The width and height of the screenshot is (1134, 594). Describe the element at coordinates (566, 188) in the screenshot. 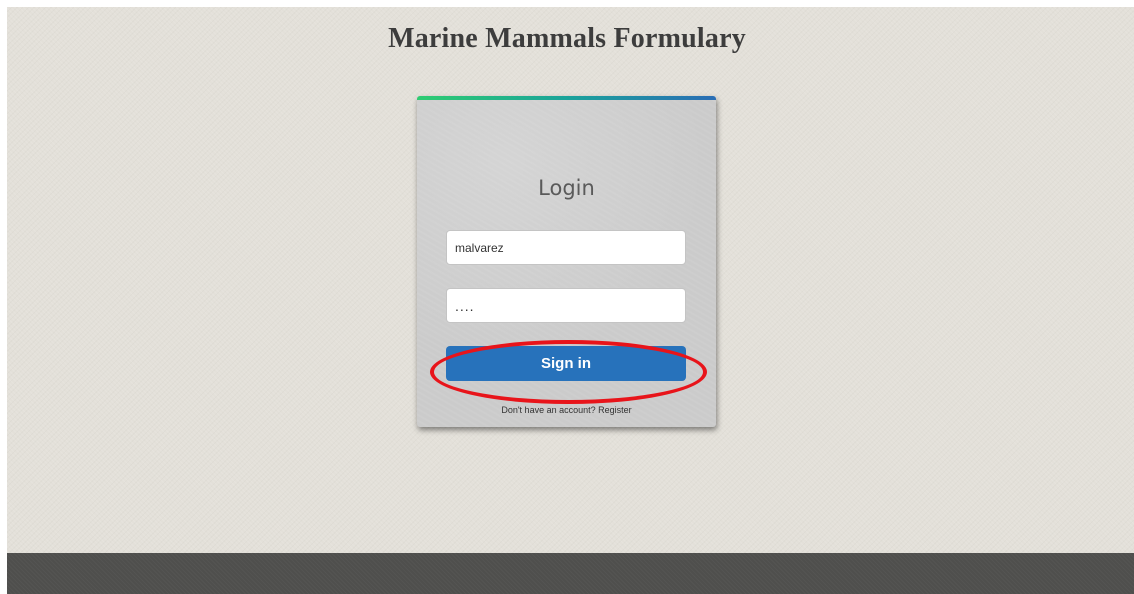

I see `login-heading: Login` at that location.